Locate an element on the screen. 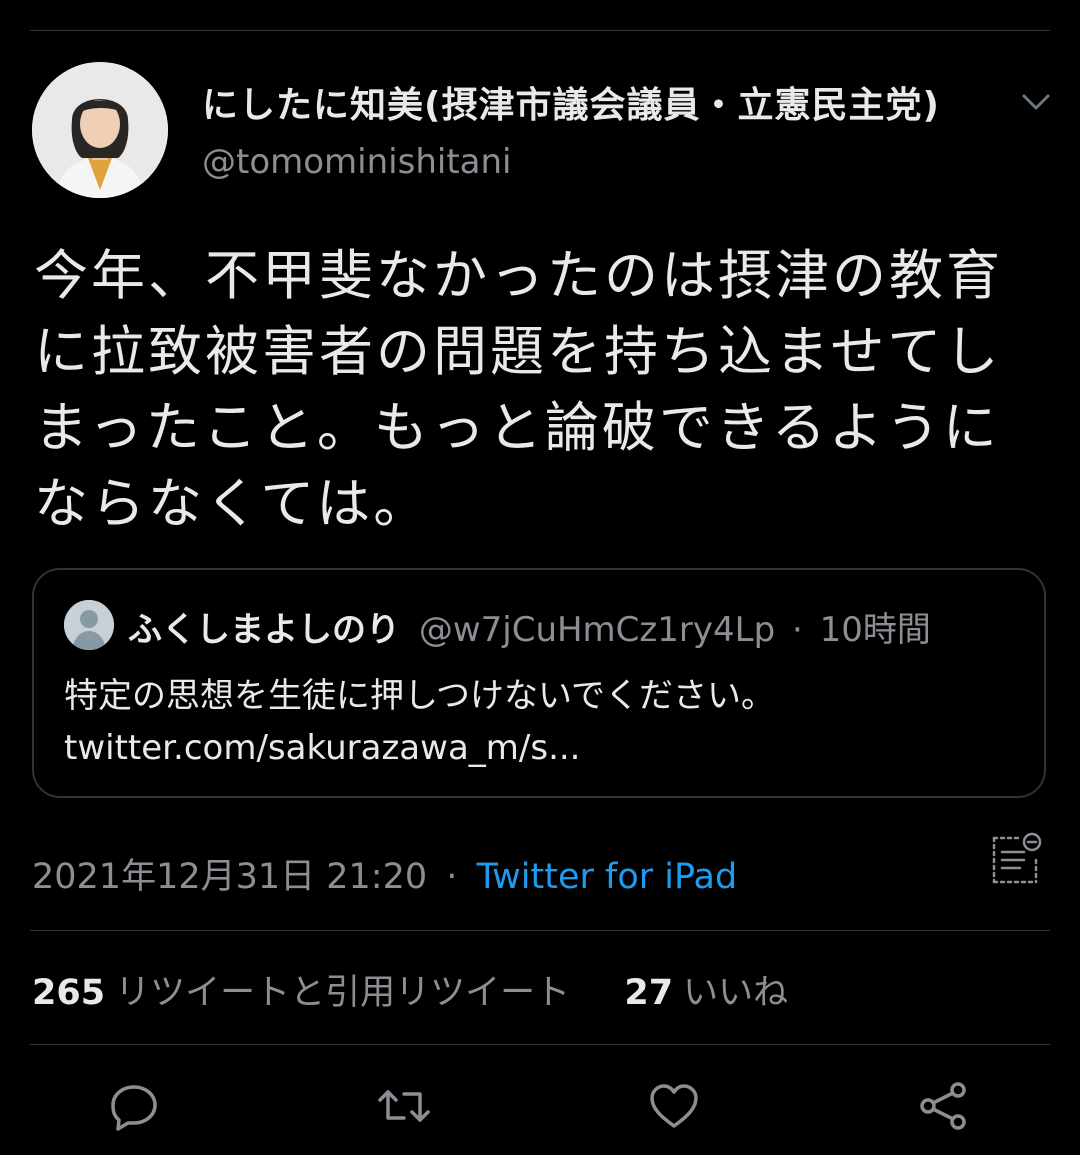 This screenshot has height=1155, width=1080. quote-time: 10時間 is located at coordinates (875, 630).